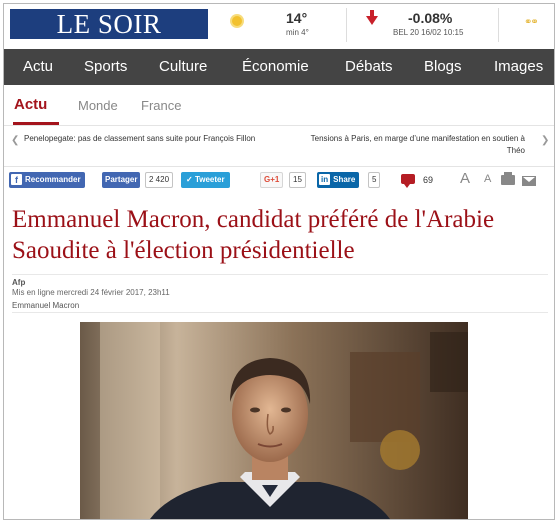 This screenshot has height=522, width=558. I want to click on font-increase-button: A, so click(465, 178).